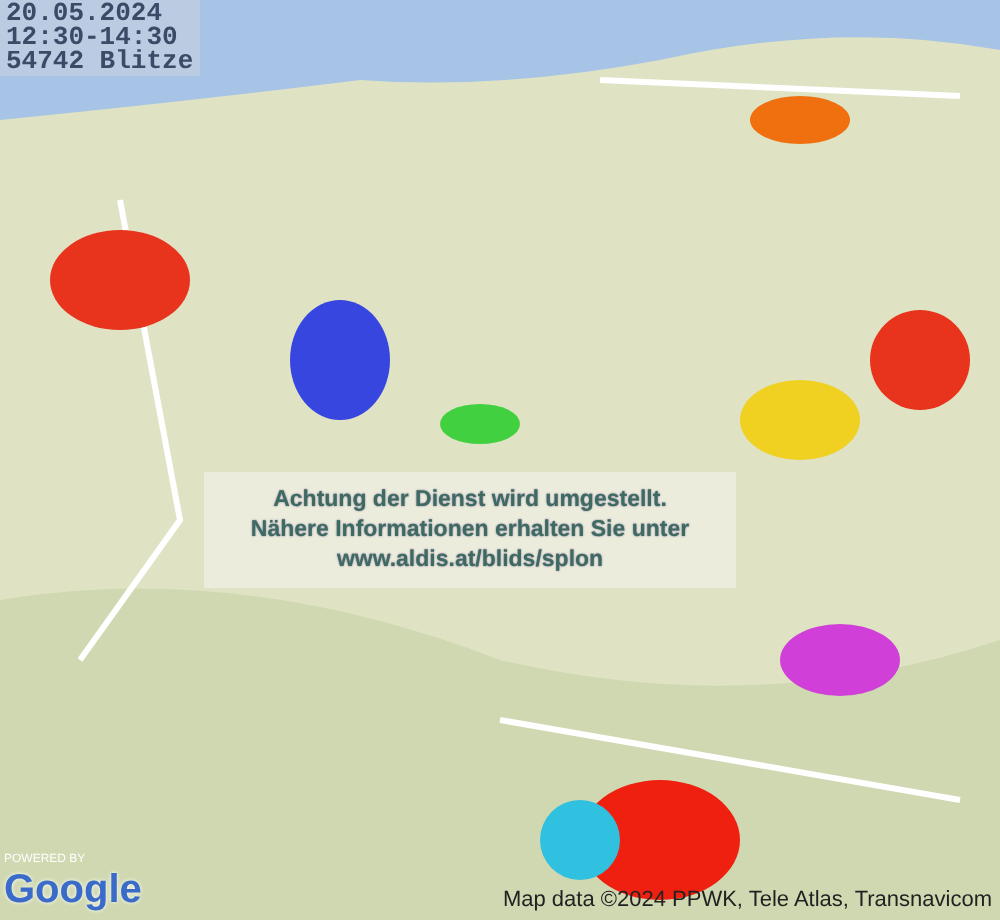 This screenshot has height=920, width=1000. I want to click on notice-text: Nähere Informationen erhalten Sie unter, so click(470, 530).